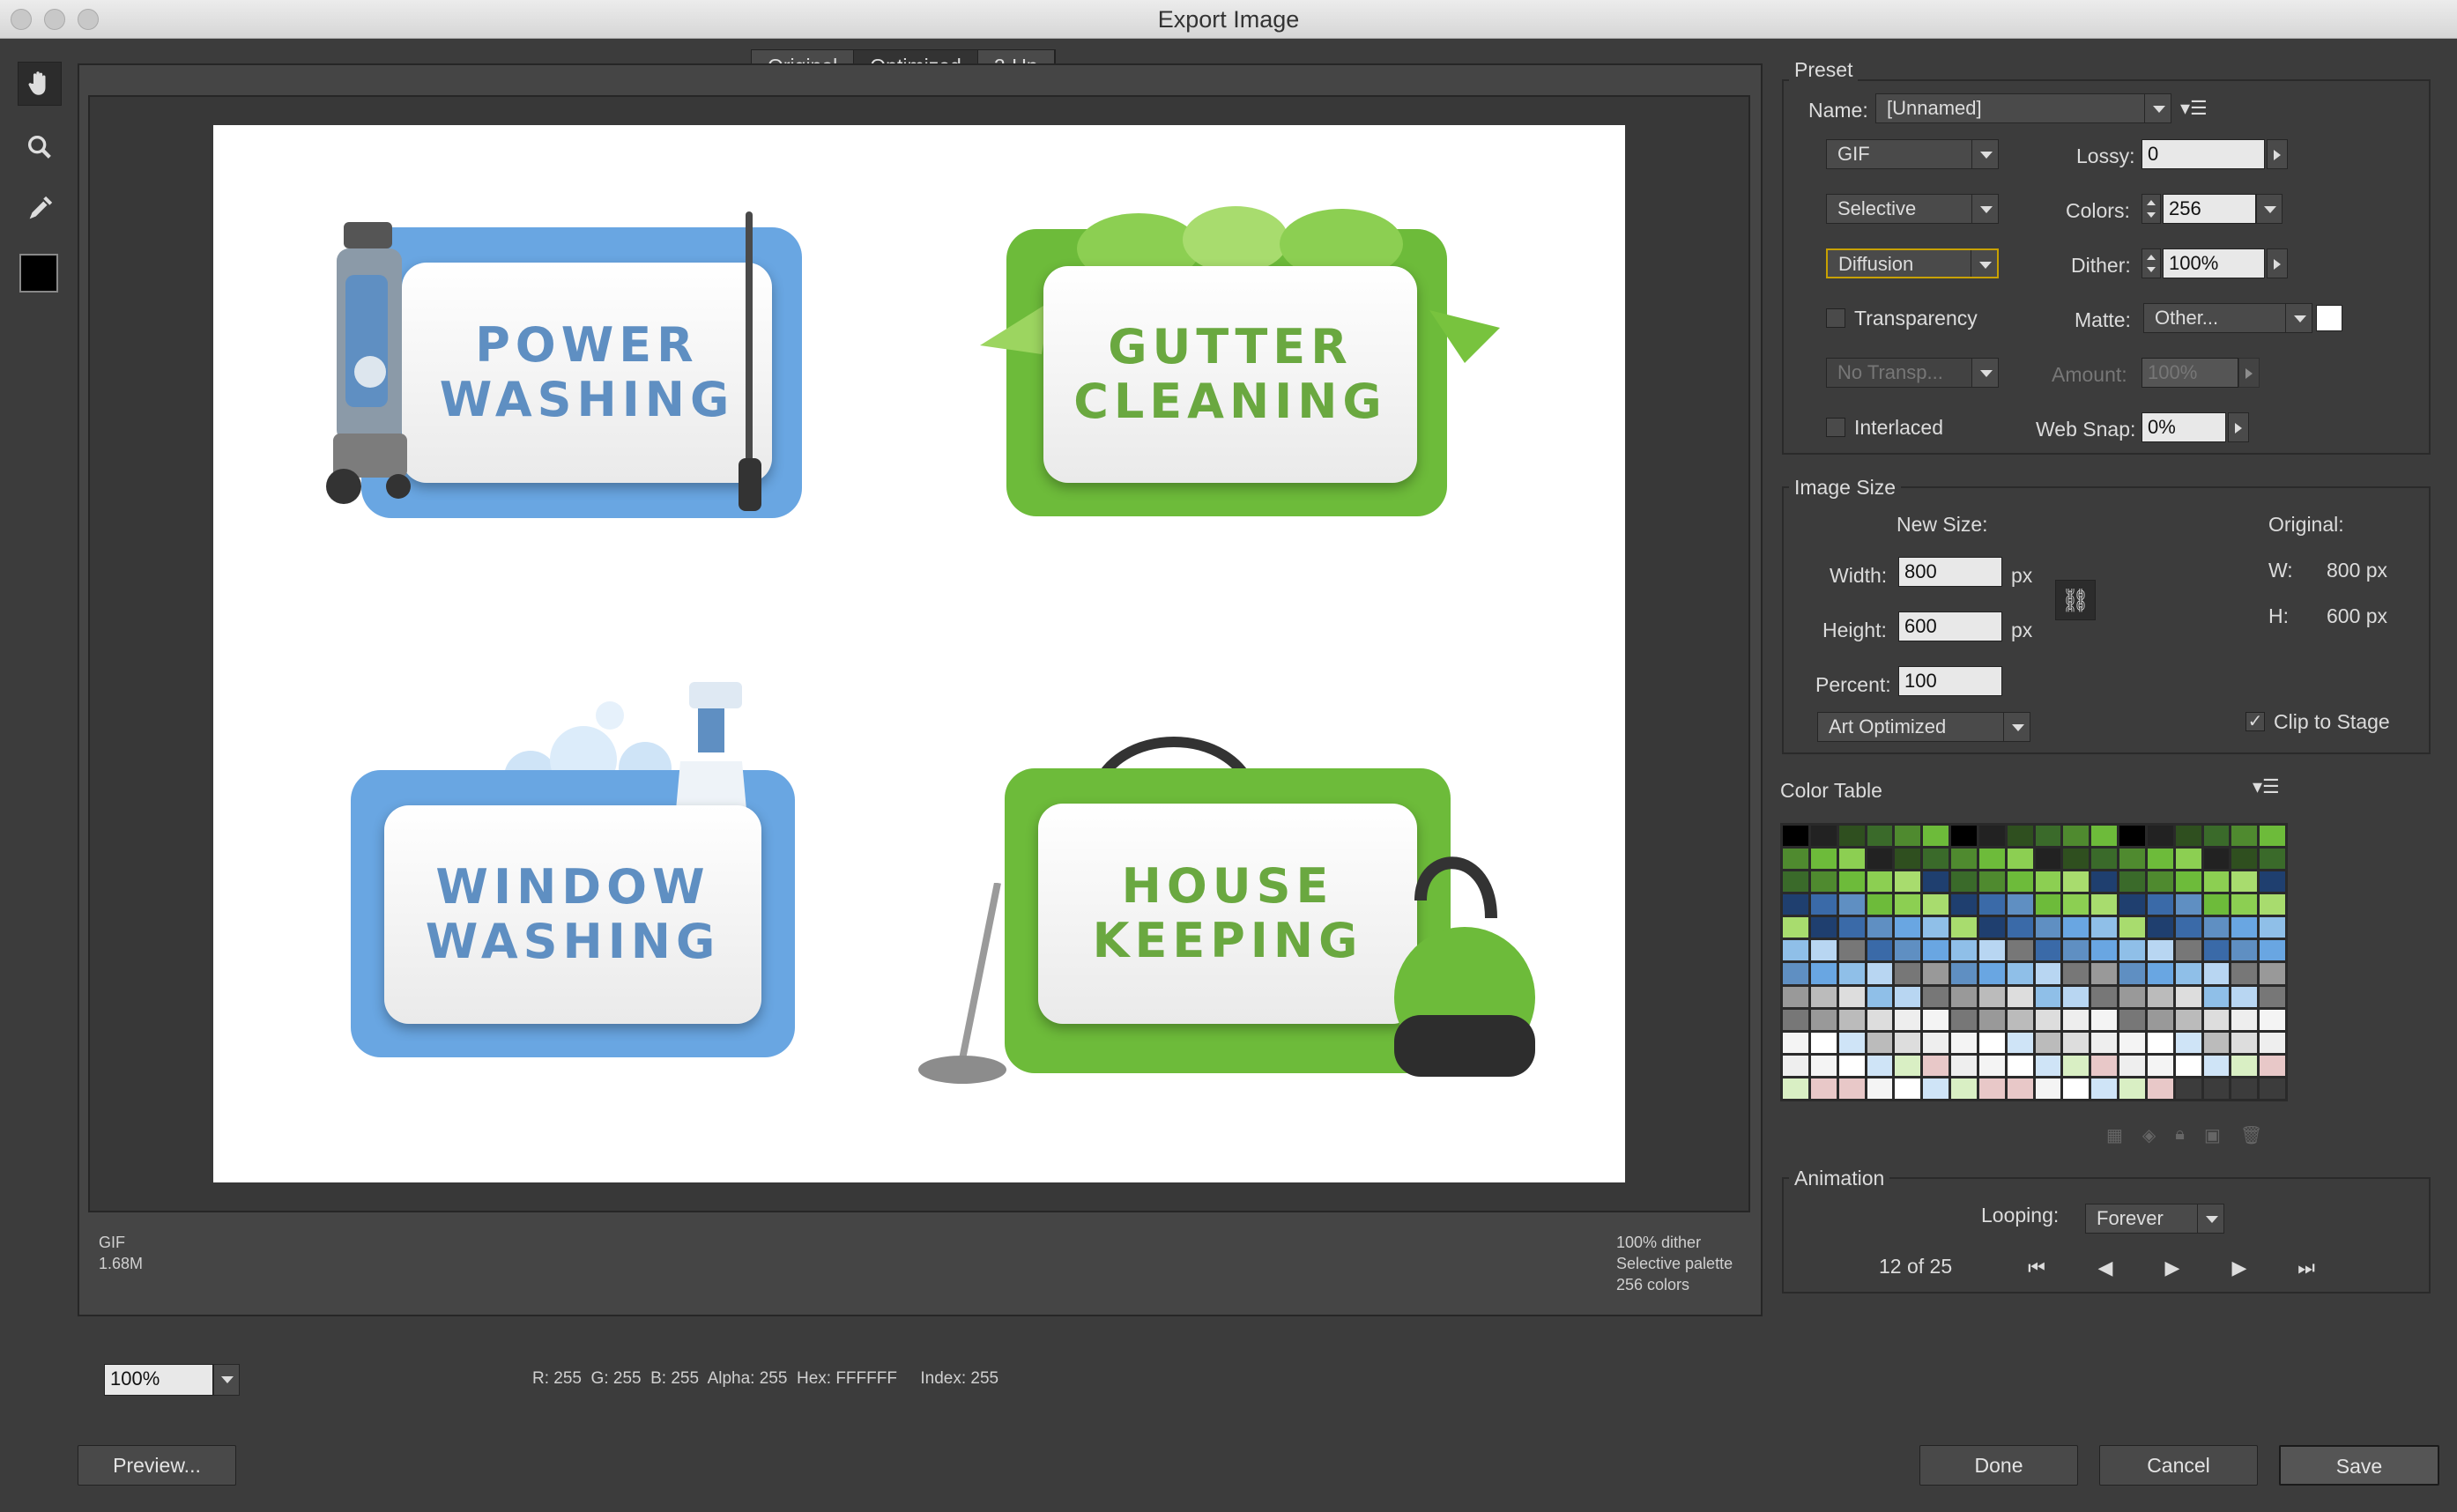 The height and width of the screenshot is (1512, 2457). What do you see at coordinates (2269, 209) in the screenshot?
I see `colors-dropdown` at bounding box center [2269, 209].